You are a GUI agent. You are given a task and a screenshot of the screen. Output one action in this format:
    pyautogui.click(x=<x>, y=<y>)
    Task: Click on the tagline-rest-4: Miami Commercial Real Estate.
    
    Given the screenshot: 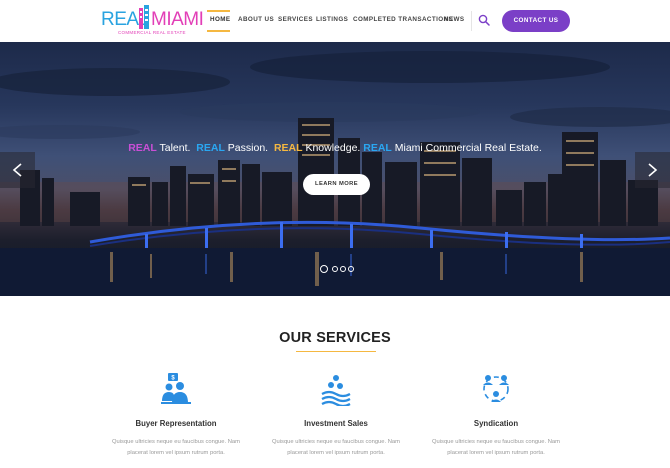 What is the action you would take?
    pyautogui.click(x=466, y=148)
    